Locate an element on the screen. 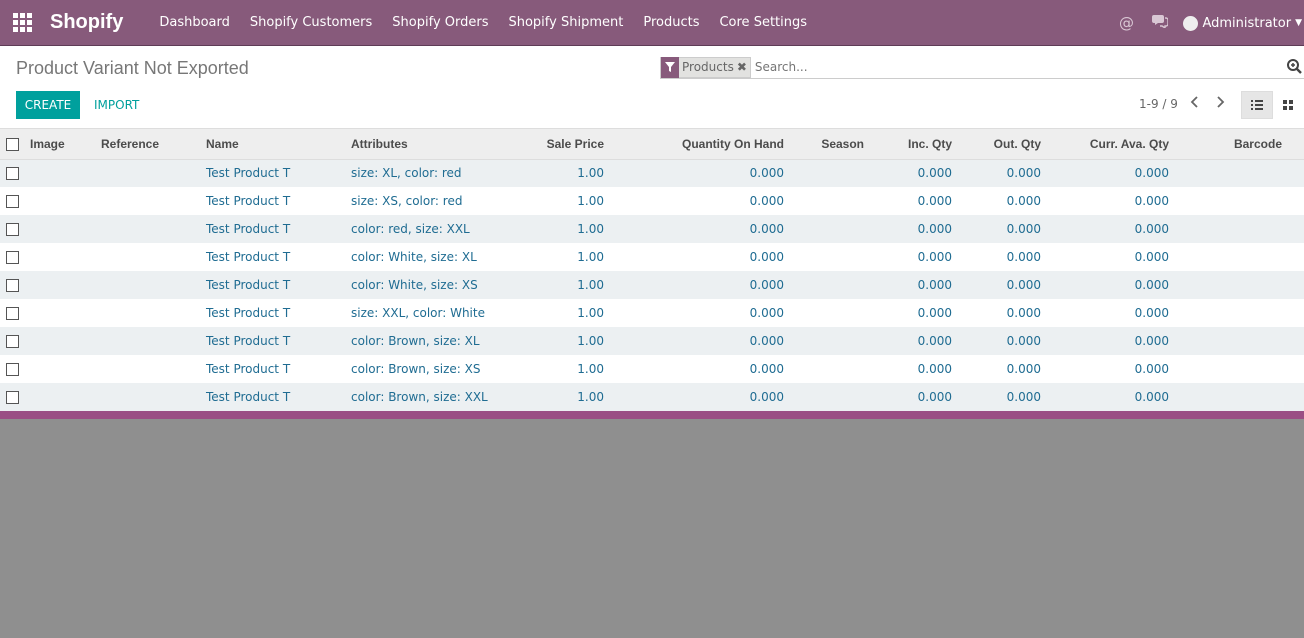  select-all-checkbox is located at coordinates (12, 144).